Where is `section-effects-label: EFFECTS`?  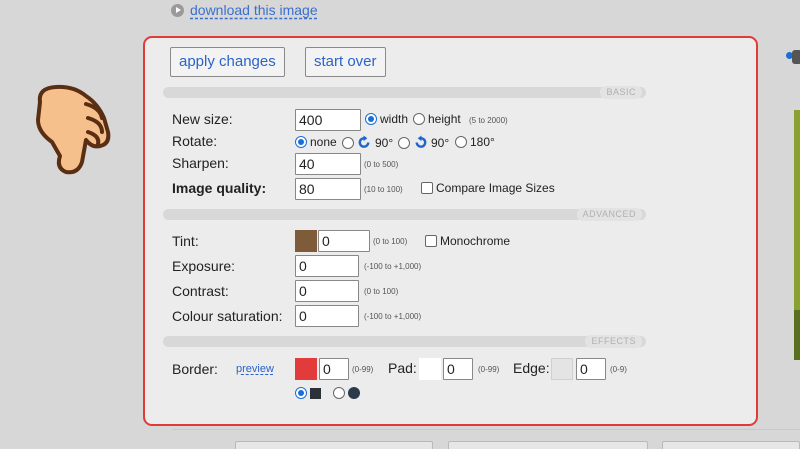 section-effects-label: EFFECTS is located at coordinates (613, 341).